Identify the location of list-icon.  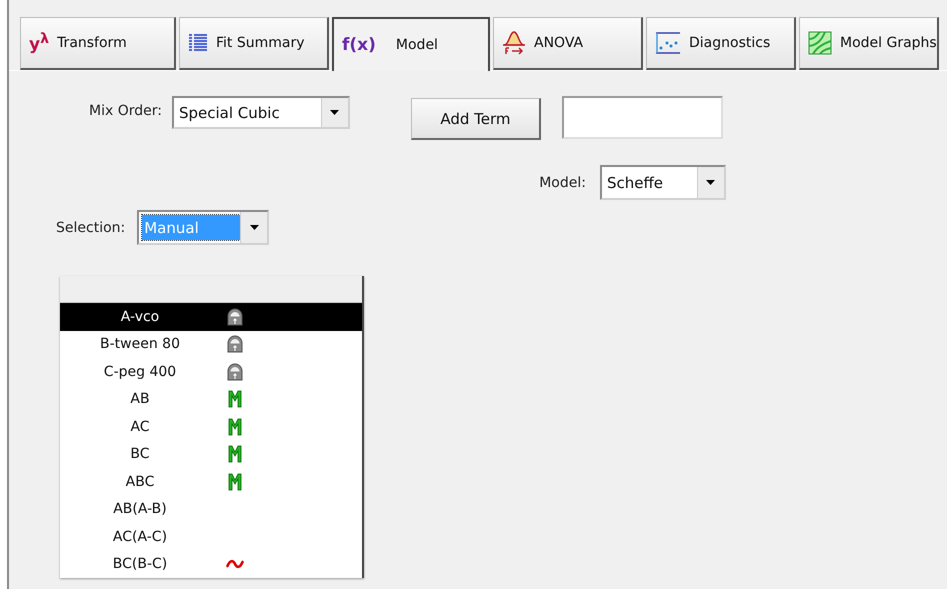
(198, 43).